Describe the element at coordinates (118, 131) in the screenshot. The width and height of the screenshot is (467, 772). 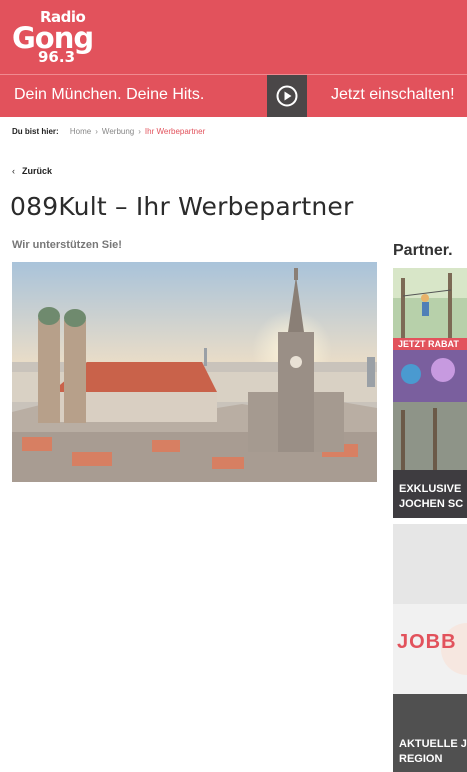
I see `breadcrumb-werbung: Werbung` at that location.